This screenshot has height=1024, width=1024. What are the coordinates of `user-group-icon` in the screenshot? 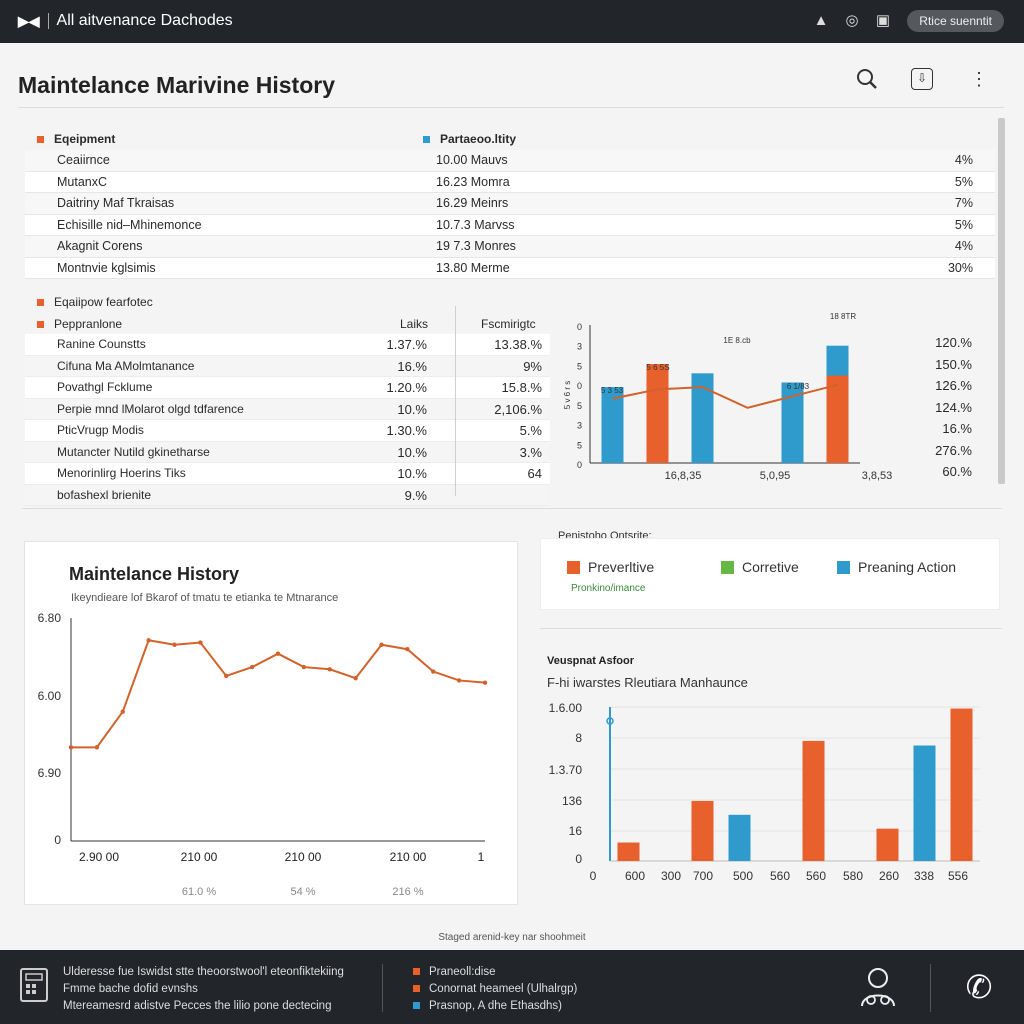 It's located at (878, 988).